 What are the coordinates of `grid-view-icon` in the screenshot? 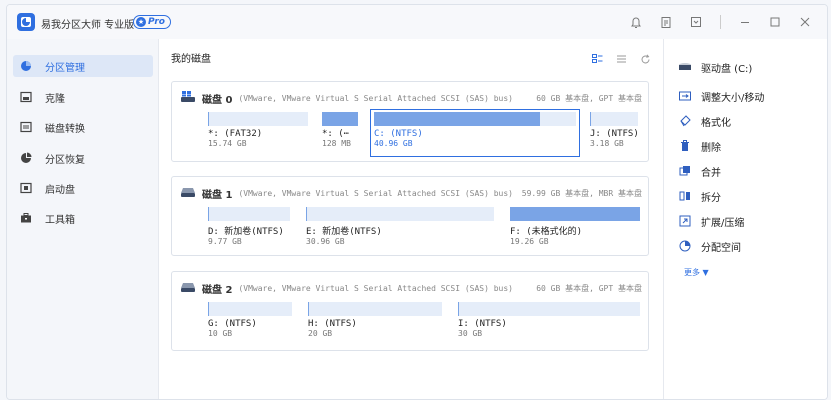 It's located at (597, 59).